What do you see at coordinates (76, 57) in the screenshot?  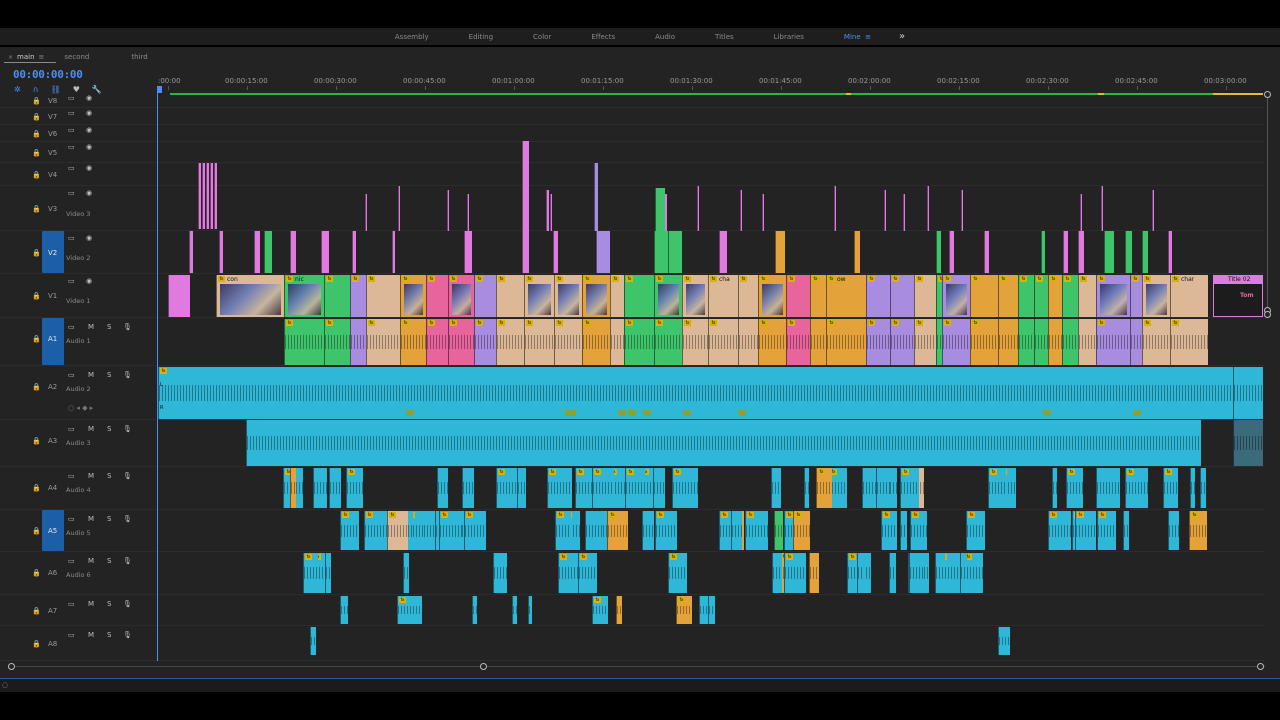 I see `sequence-tab-second: second` at bounding box center [76, 57].